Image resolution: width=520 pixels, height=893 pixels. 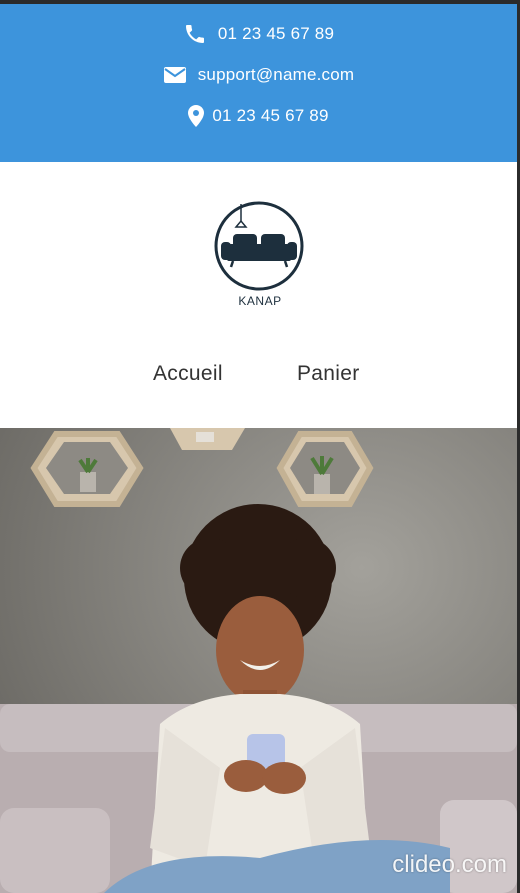 I want to click on watermark-text: clideo.com, so click(x=449, y=864).